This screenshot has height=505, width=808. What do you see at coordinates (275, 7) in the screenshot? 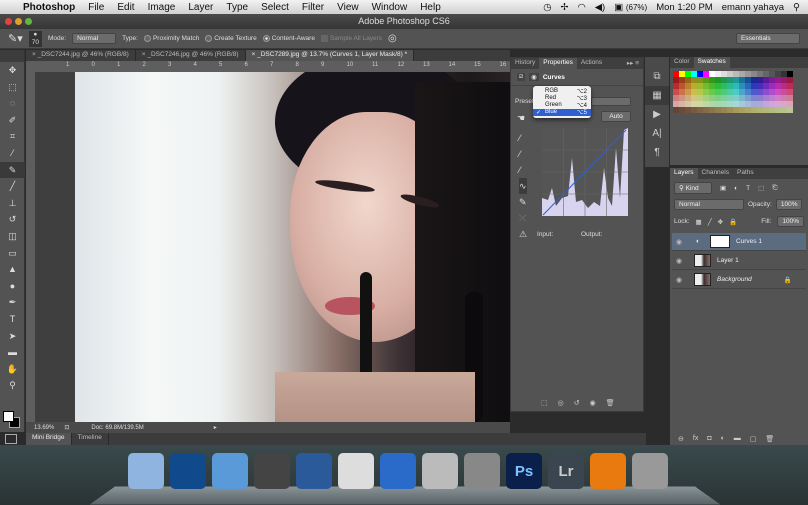
I see `menu-select: Select` at bounding box center [275, 7].